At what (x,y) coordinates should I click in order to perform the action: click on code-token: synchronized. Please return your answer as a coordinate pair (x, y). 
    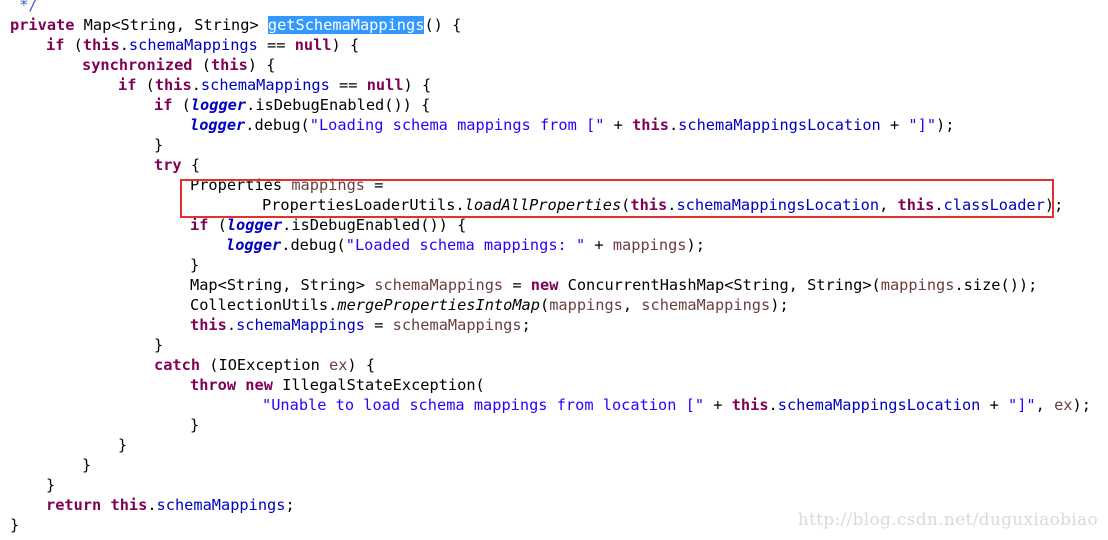
    Looking at the image, I should click on (137, 65).